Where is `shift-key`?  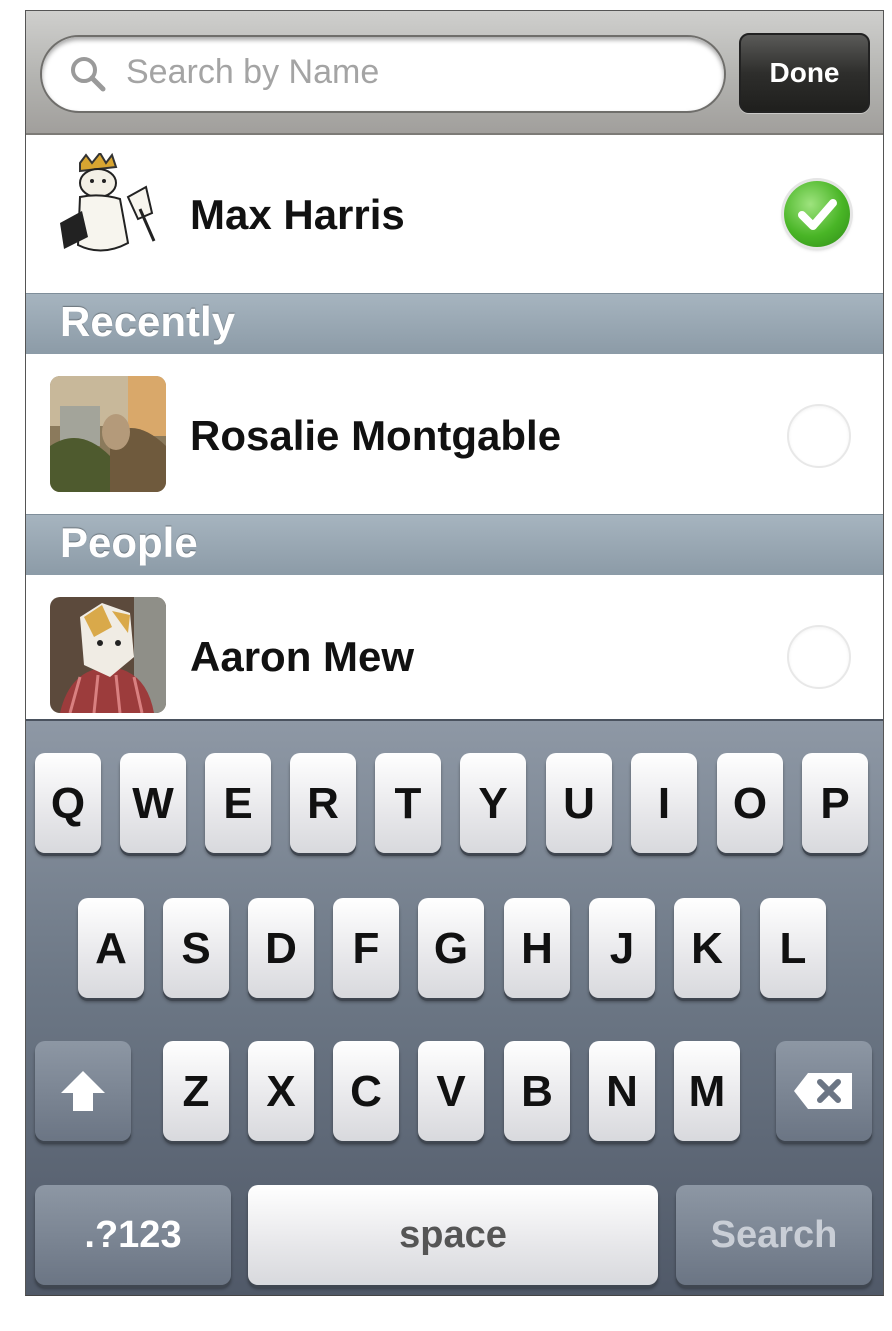 shift-key is located at coordinates (83, 1091).